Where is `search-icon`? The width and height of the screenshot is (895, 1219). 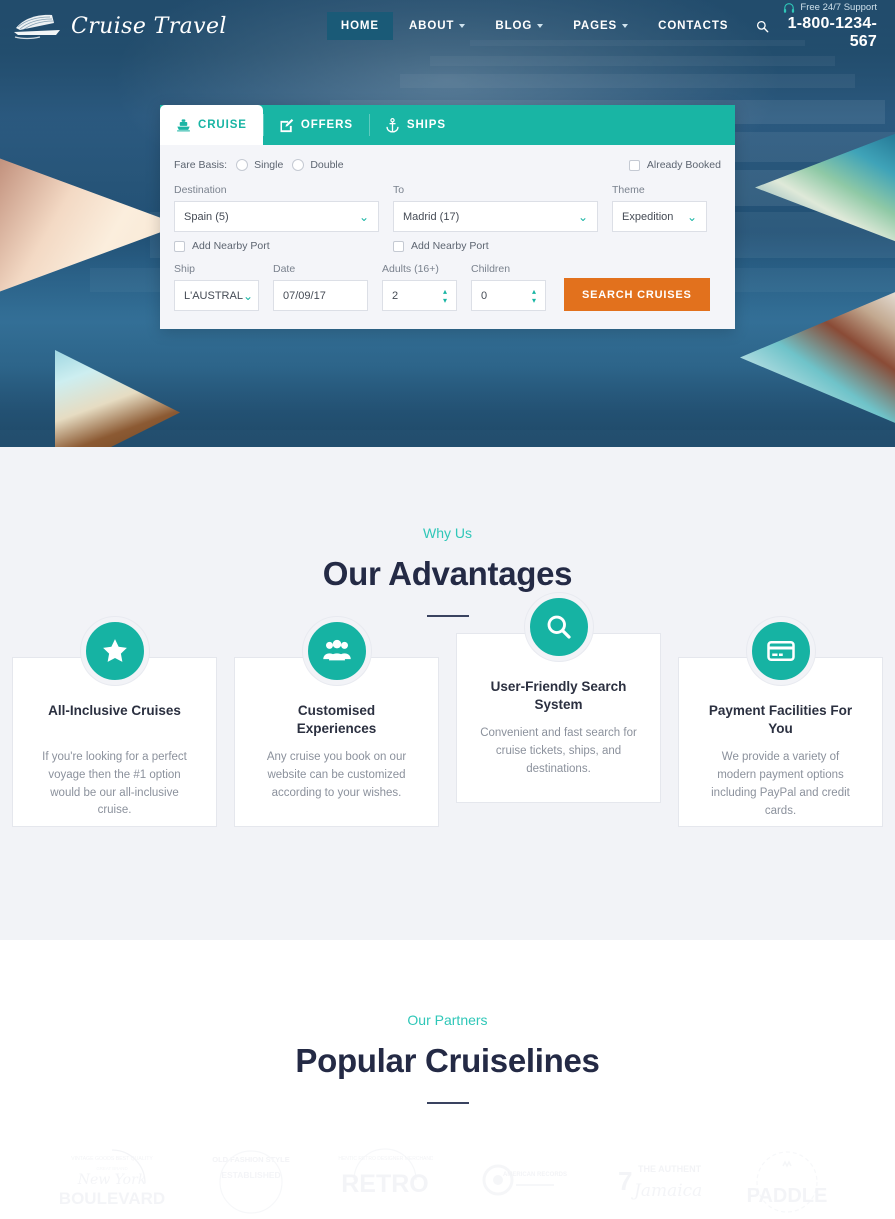 search-icon is located at coordinates (763, 26).